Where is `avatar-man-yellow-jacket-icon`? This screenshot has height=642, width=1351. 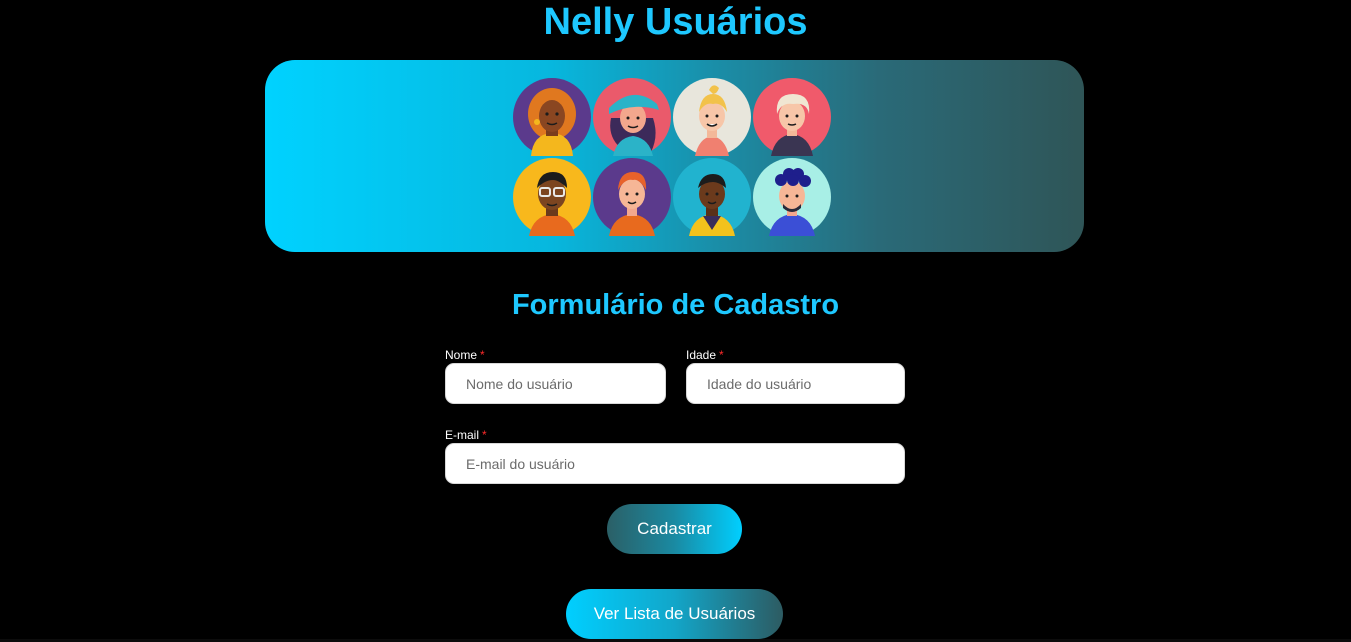
avatar-man-yellow-jacket-icon is located at coordinates (712, 197).